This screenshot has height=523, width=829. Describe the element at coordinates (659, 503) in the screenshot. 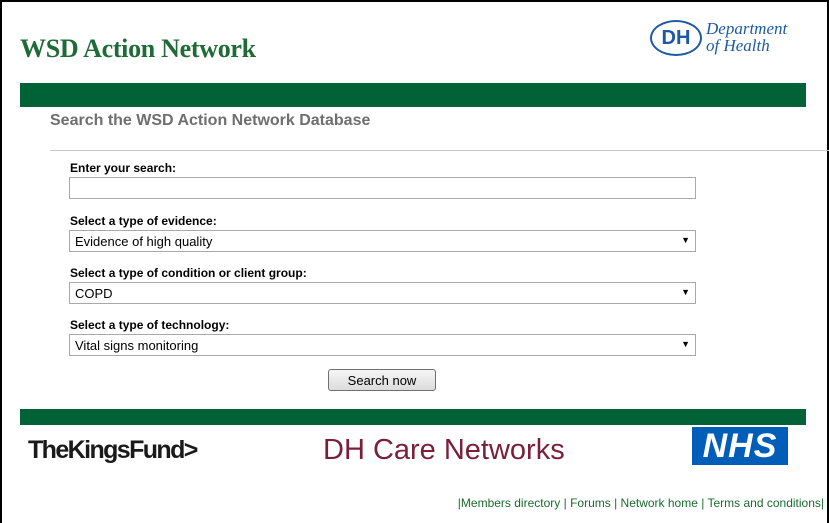

I see `network-home-link: Network home` at that location.